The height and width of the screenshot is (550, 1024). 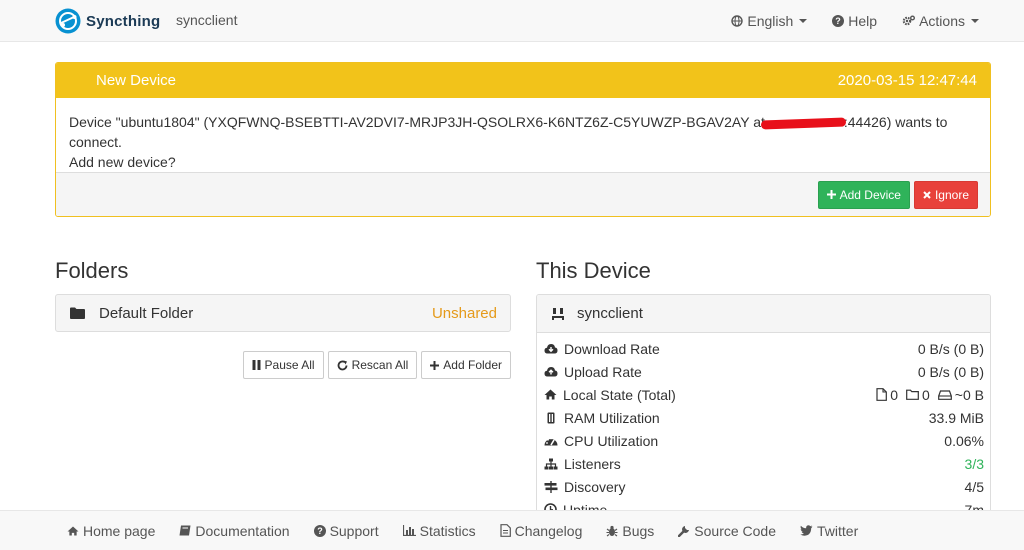 I want to click on brand-link: Syncthing, so click(x=107, y=21).